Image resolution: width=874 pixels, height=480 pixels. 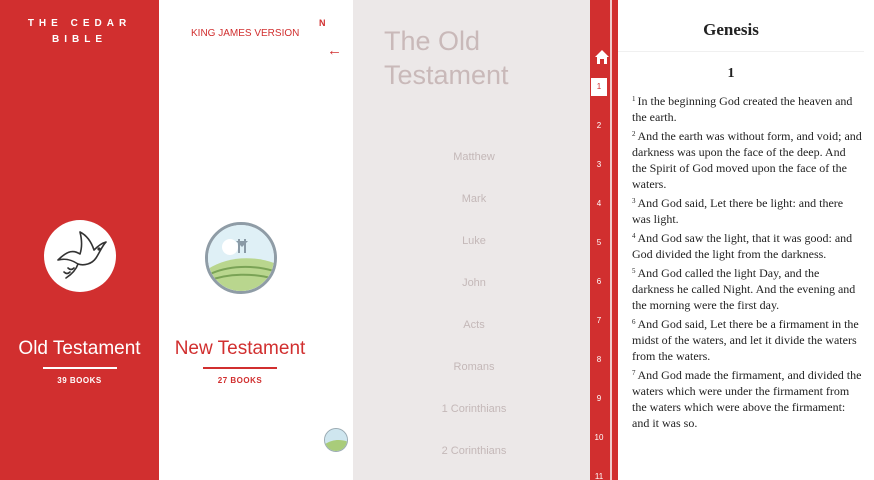 What do you see at coordinates (599, 438) in the screenshot?
I see `chapter-item-10: 10` at bounding box center [599, 438].